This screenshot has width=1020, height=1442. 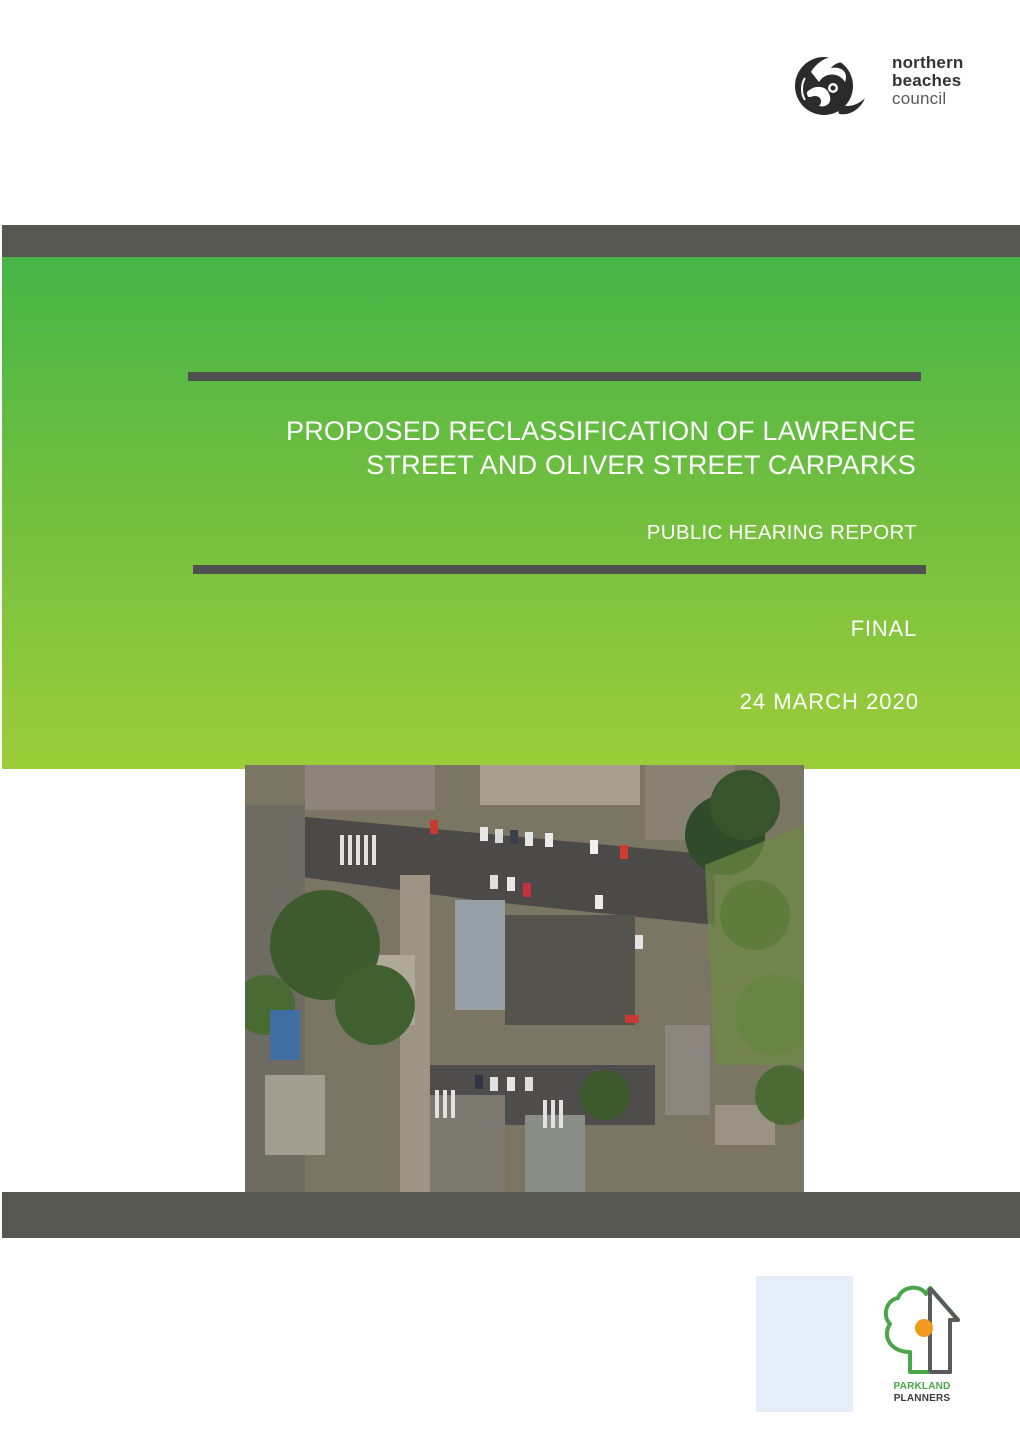 I want to click on council-name-line1: northern, so click(x=928, y=62).